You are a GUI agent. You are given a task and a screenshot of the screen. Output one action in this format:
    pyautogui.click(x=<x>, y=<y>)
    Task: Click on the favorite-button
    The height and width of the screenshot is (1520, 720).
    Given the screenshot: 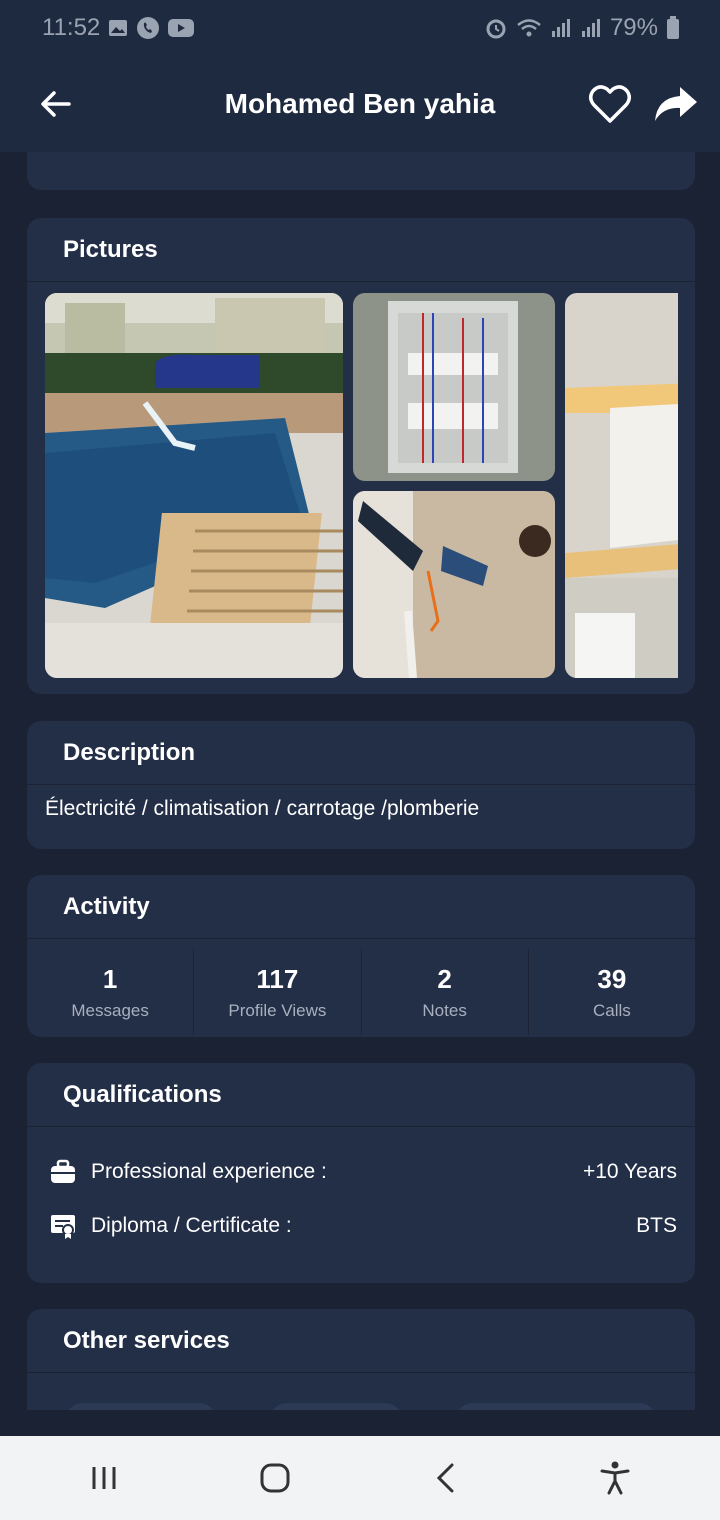 What is the action you would take?
    pyautogui.click(x=610, y=104)
    